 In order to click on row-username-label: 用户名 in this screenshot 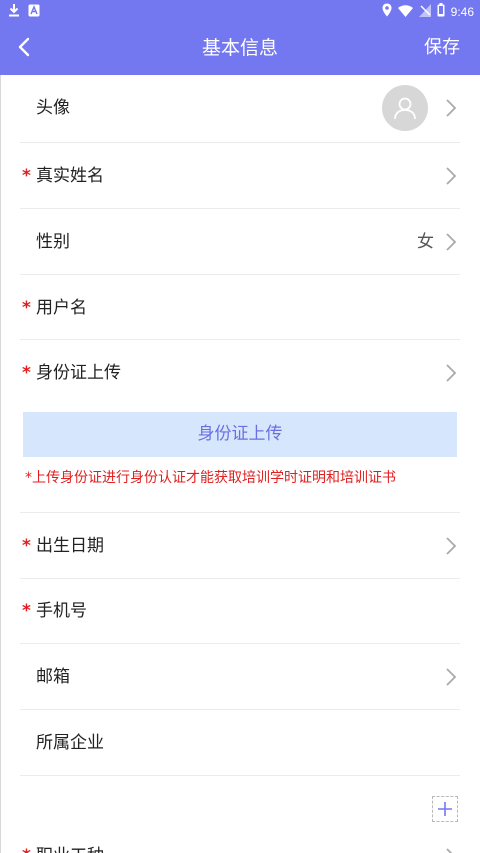, I will do `click(61, 308)`.